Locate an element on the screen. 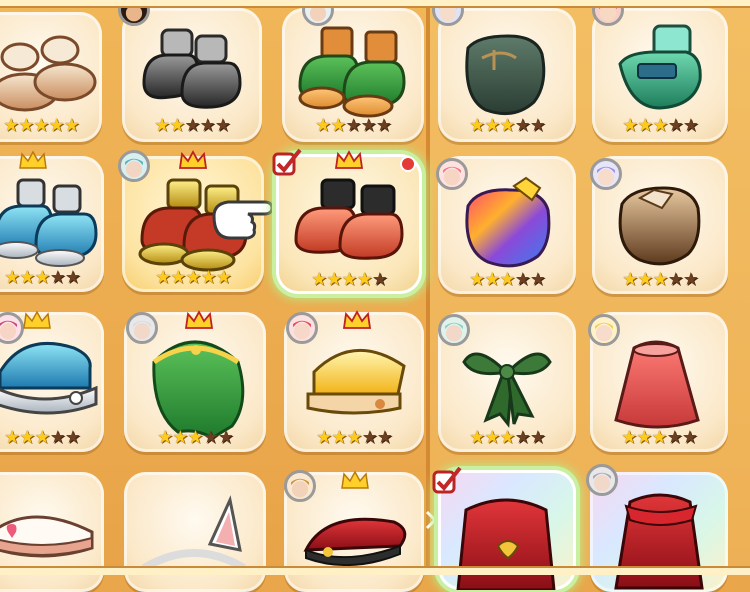 The width and height of the screenshot is (750, 592). new-badge-dot is located at coordinates (408, 164).